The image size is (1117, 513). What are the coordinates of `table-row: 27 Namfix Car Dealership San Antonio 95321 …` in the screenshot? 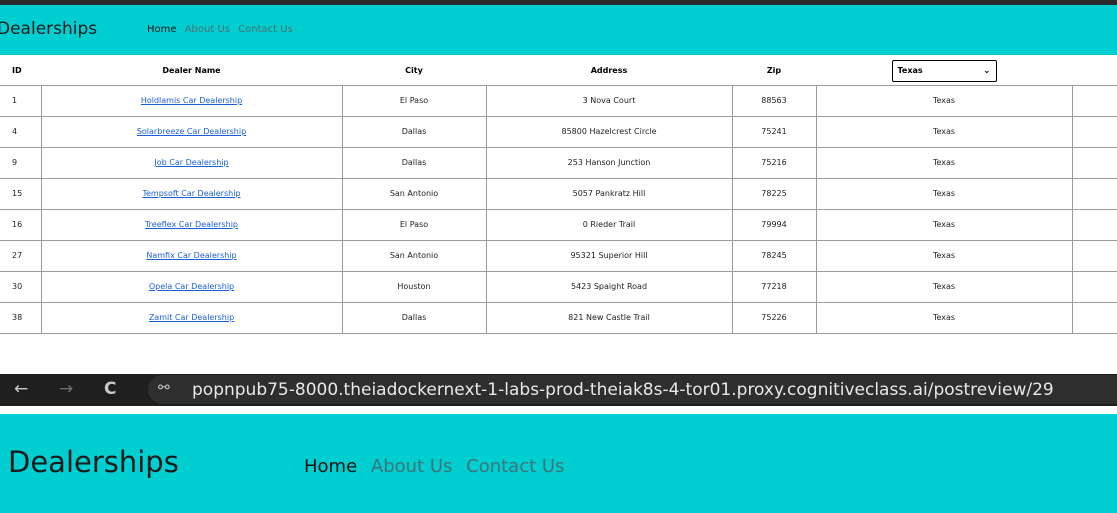 It's located at (558, 256).